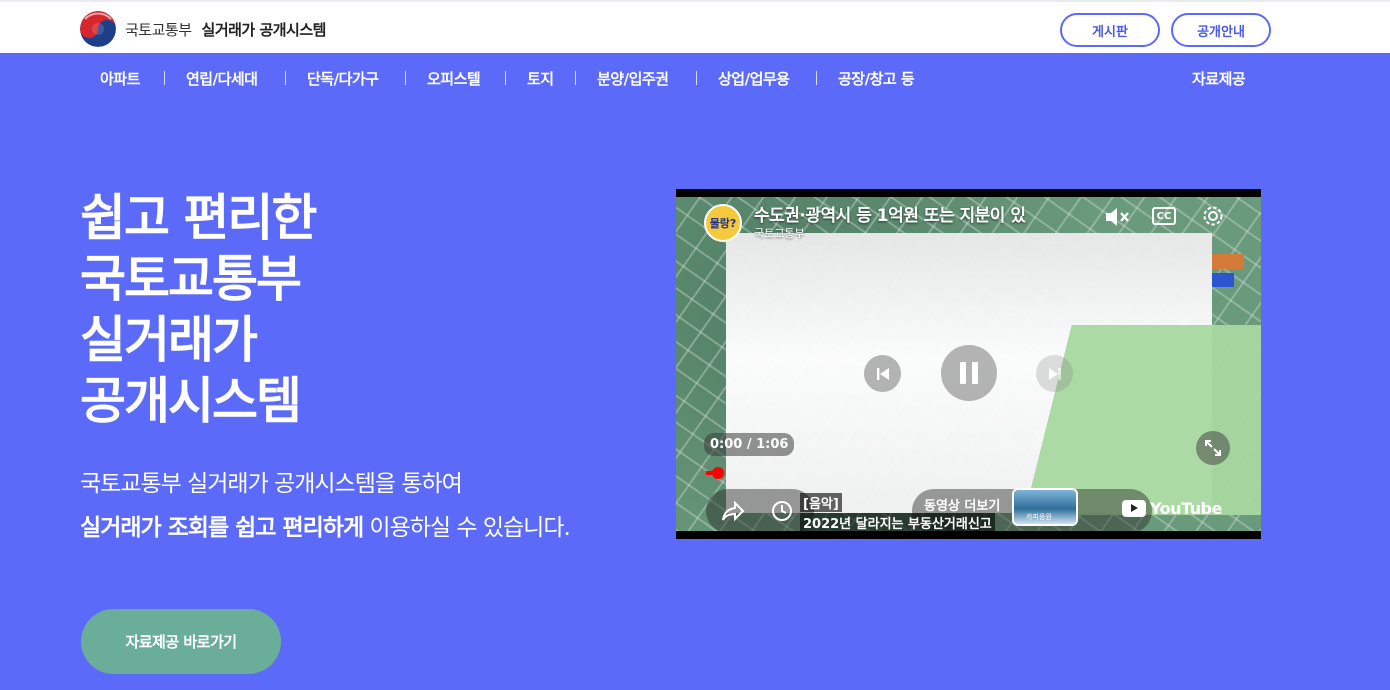 Image resolution: width=1390 pixels, height=690 pixels. Describe the element at coordinates (754, 78) in the screenshot. I see `nav-item-commercial: 상업/업무용` at that location.